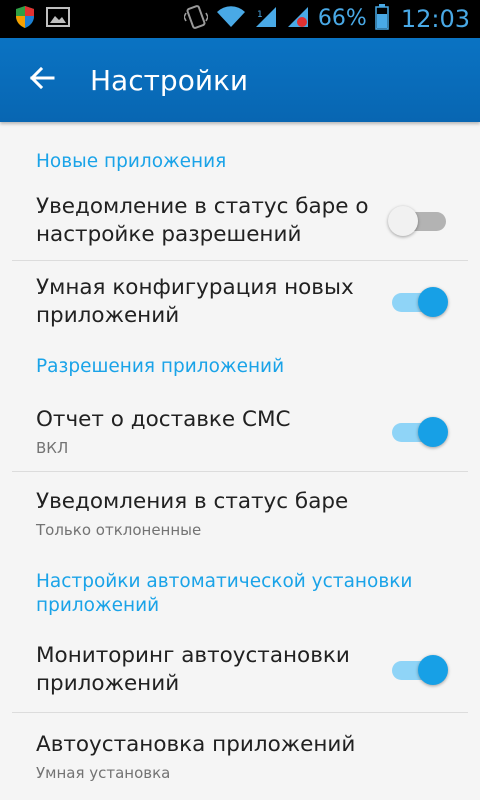 The image size is (480, 800). I want to click on setting-title: Отчет о доставке СМС, so click(163, 419).